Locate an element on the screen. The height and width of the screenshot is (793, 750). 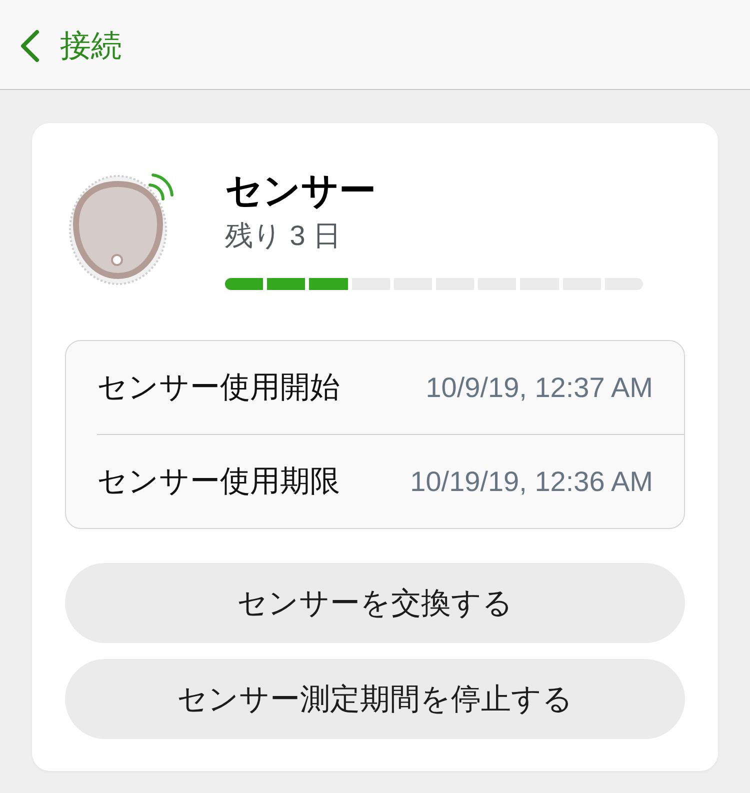
chevron-left-icon is located at coordinates (30, 46).